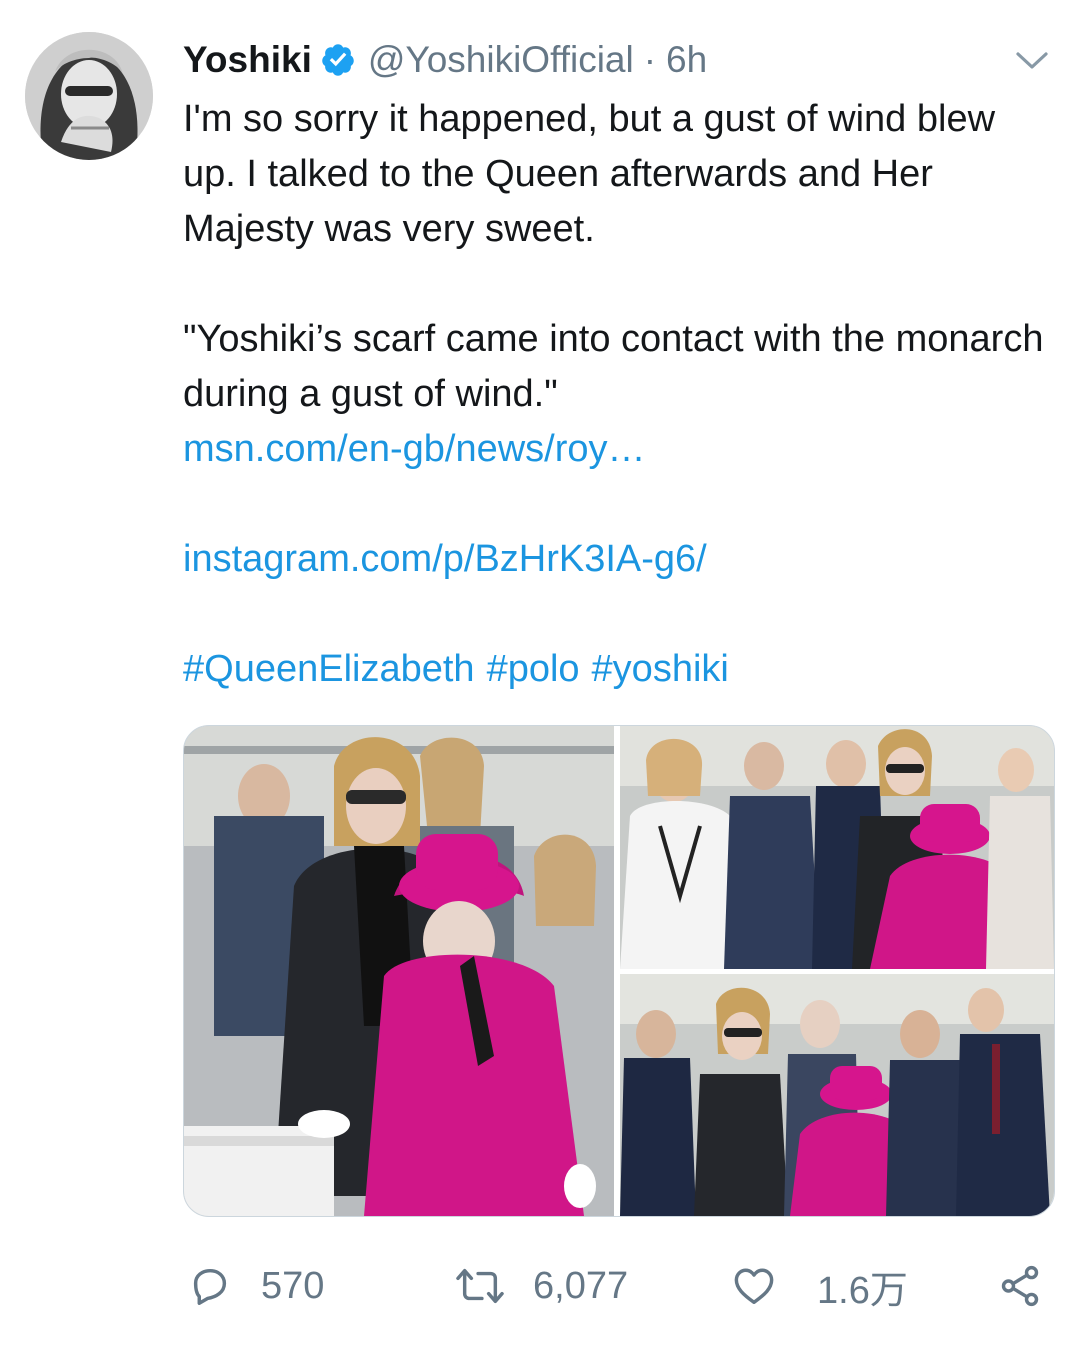 The image size is (1080, 1345). What do you see at coordinates (293, 1285) in the screenshot?
I see `reply-count: 570` at bounding box center [293, 1285].